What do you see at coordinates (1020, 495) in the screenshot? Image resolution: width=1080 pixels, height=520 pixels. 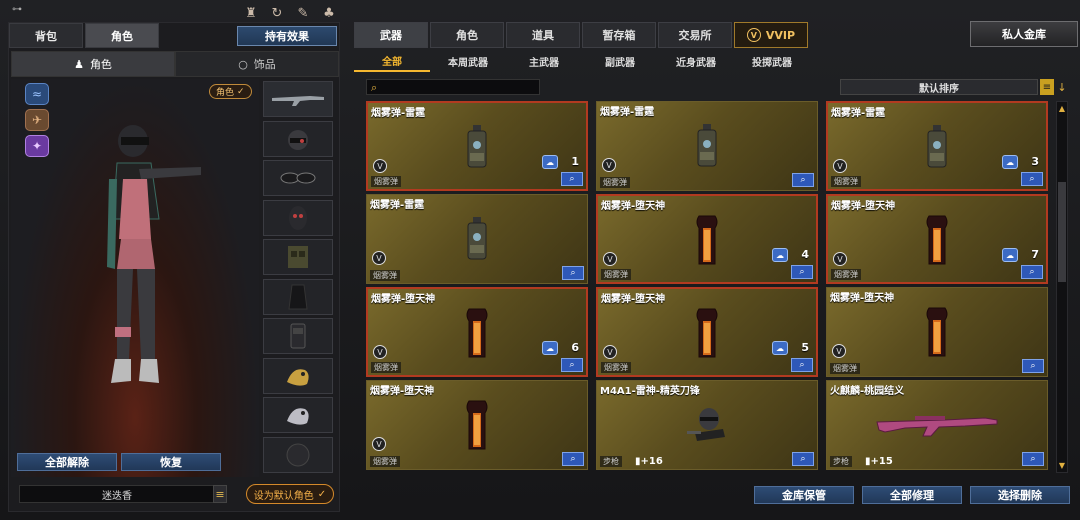 I see `select-delete-button: 选择删除` at bounding box center [1020, 495].